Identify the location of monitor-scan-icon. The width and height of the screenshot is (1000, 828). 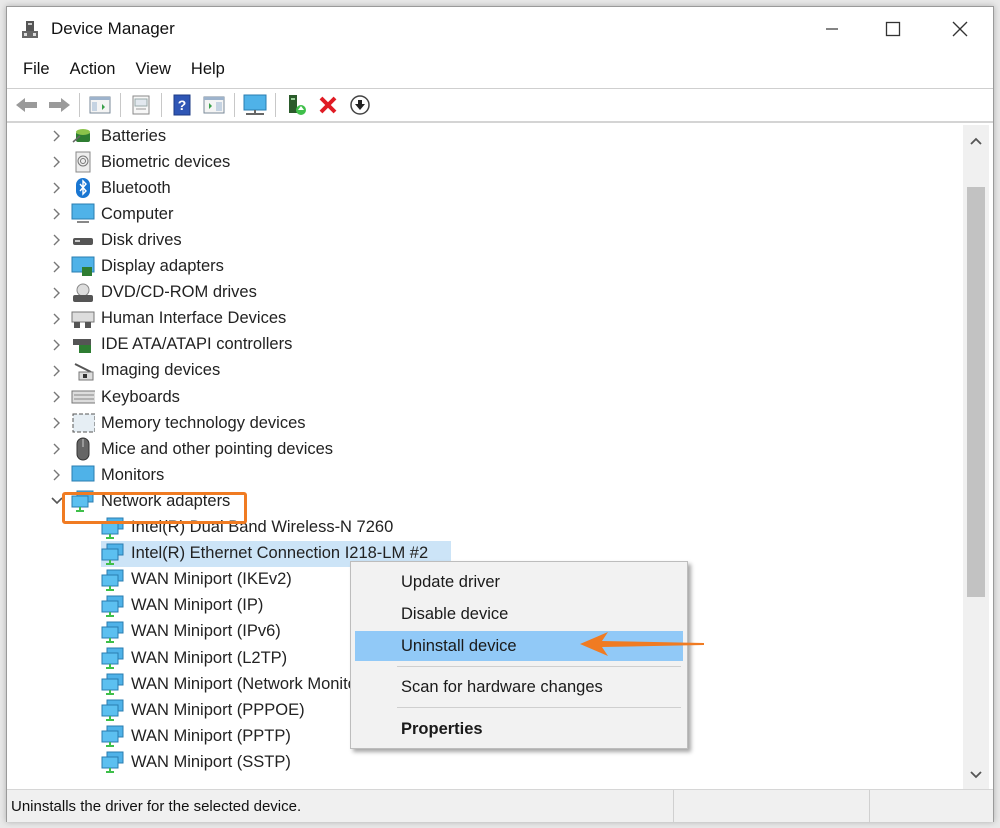
(255, 104).